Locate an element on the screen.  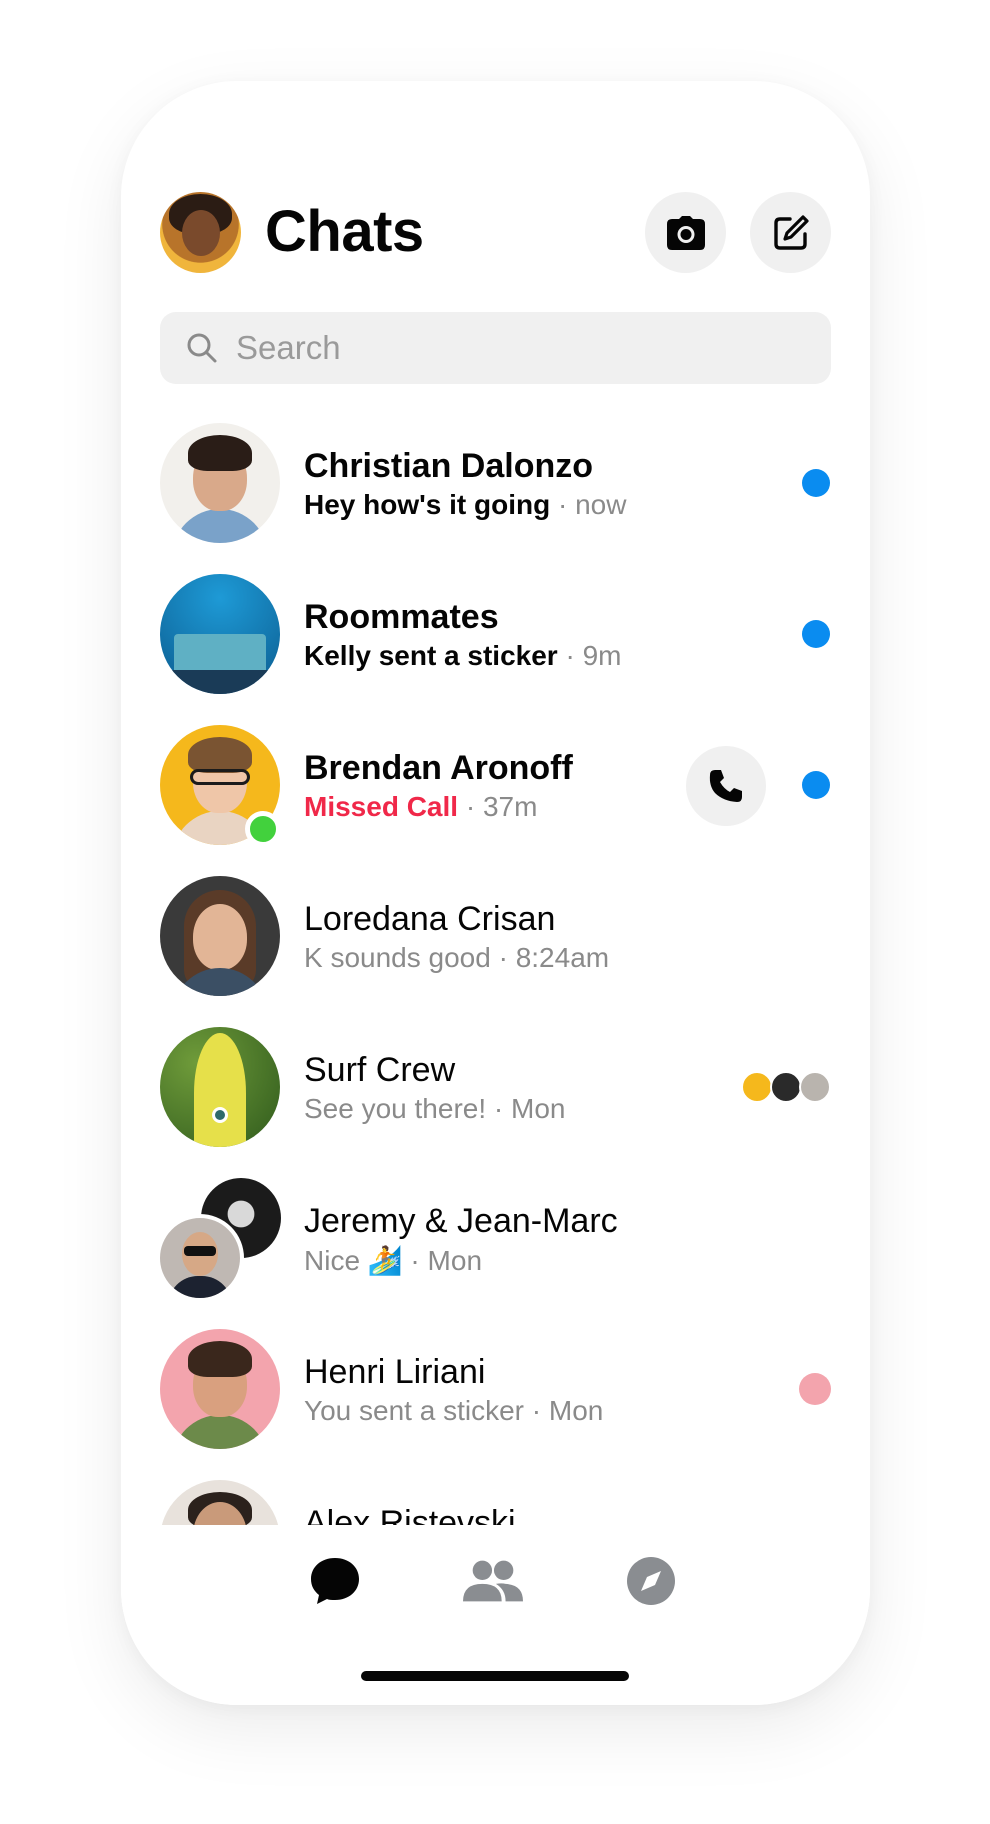
chat-name: Henri Liriani is located at coordinates (395, 1372).